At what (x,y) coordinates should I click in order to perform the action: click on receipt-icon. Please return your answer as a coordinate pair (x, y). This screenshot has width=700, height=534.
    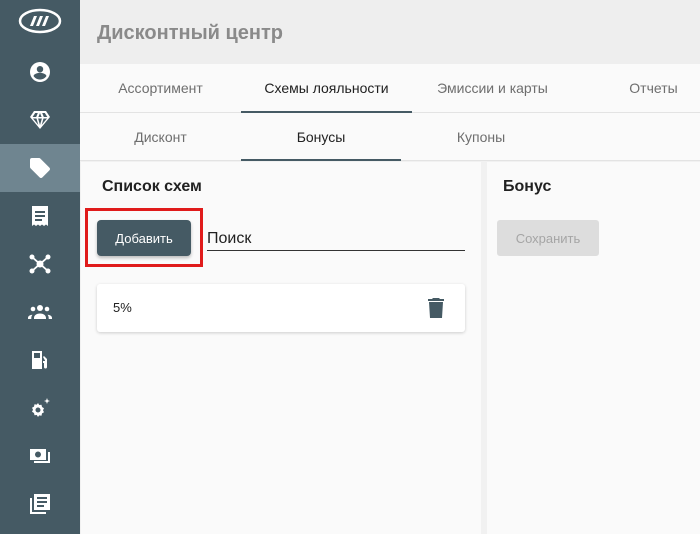
    Looking at the image, I should click on (40, 216).